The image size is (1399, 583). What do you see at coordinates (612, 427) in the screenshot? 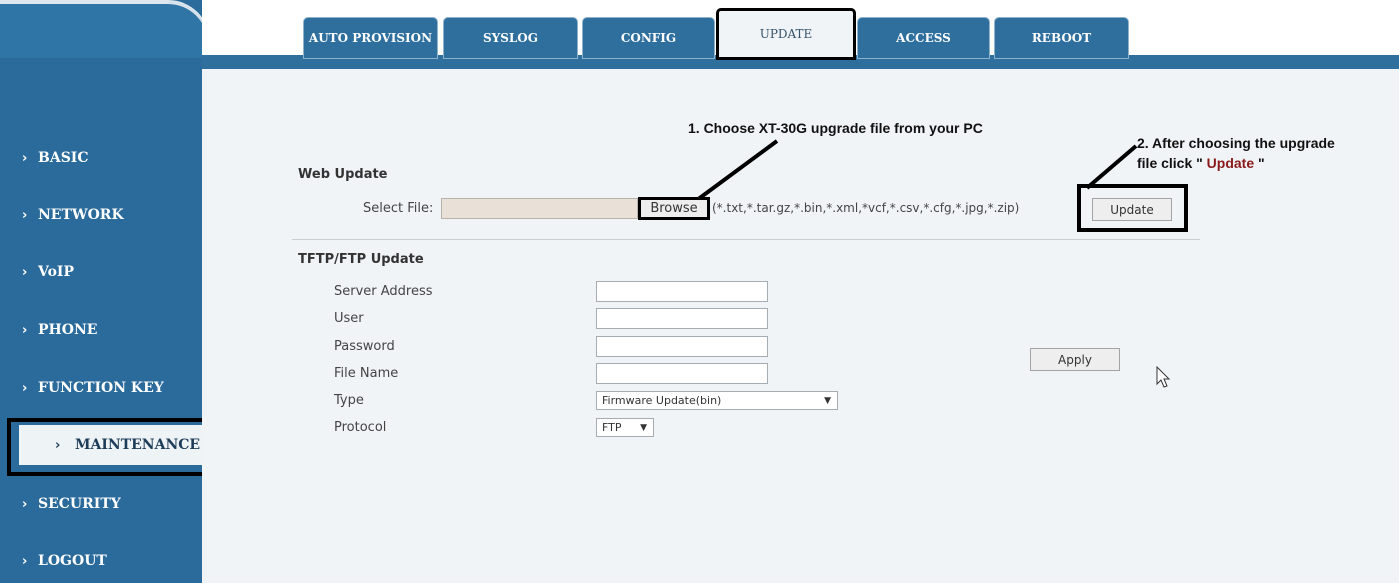
I see `protocol-select-value: FTP` at bounding box center [612, 427].